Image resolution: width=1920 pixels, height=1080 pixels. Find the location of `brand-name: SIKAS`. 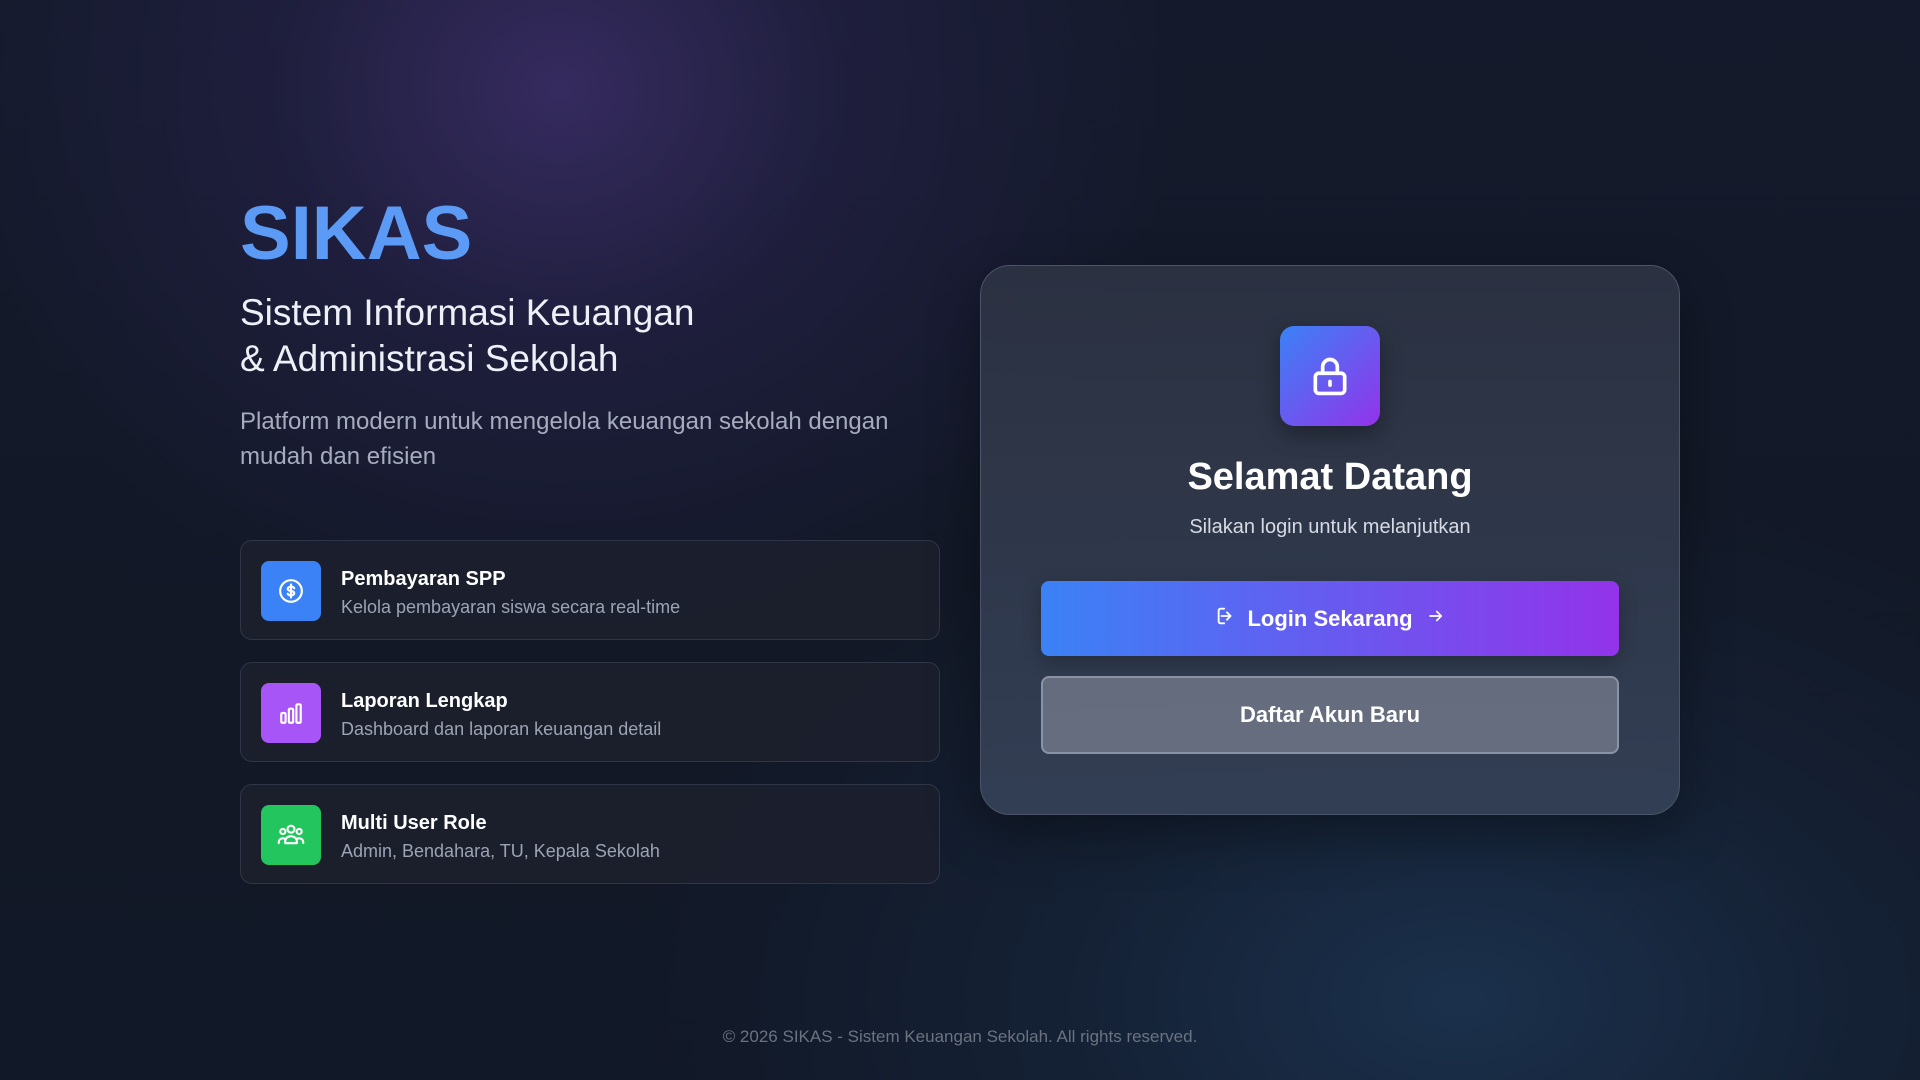

brand-name: SIKAS is located at coordinates (356, 233).